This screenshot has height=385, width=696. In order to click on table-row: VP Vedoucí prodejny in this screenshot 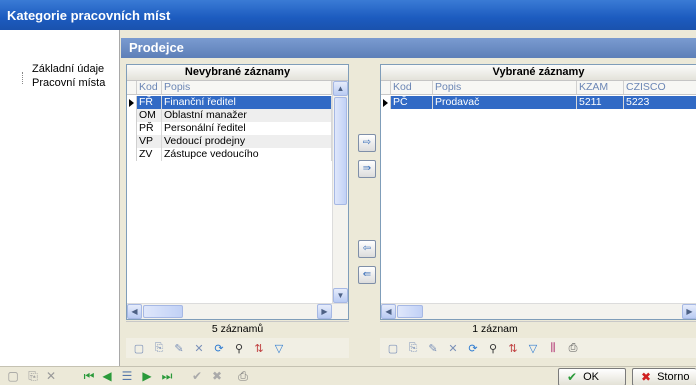, I will do `click(229, 141)`.